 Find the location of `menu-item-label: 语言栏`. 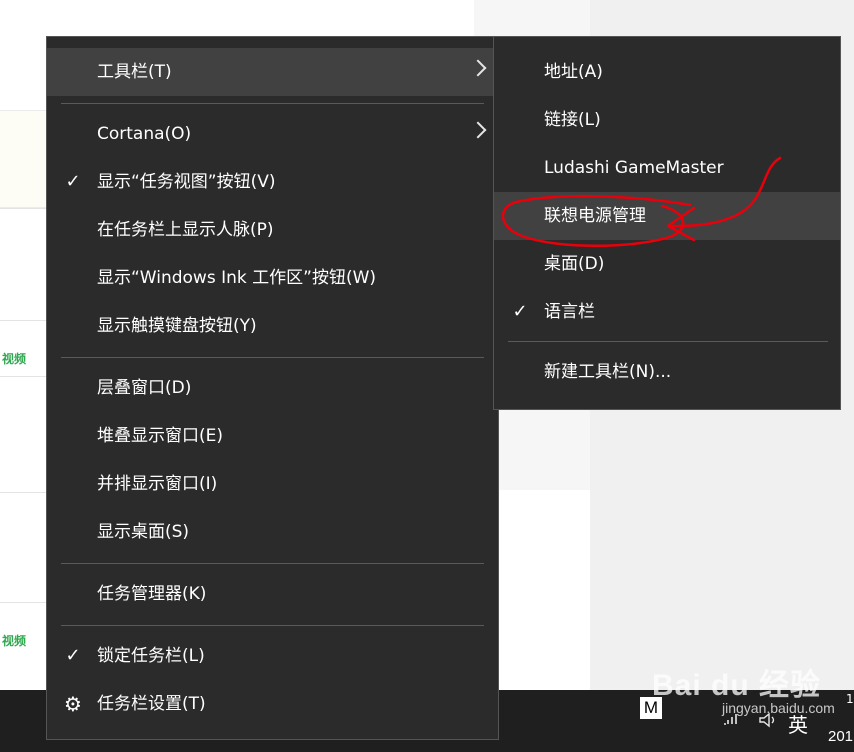

menu-item-label: 语言栏 is located at coordinates (569, 312).